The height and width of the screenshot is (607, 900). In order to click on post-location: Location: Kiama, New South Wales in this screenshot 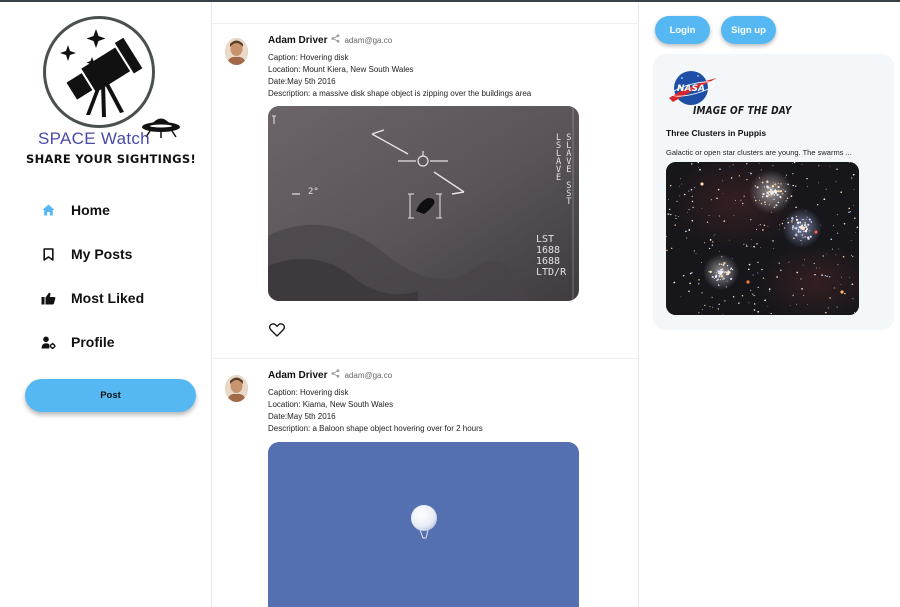, I will do `click(331, 404)`.